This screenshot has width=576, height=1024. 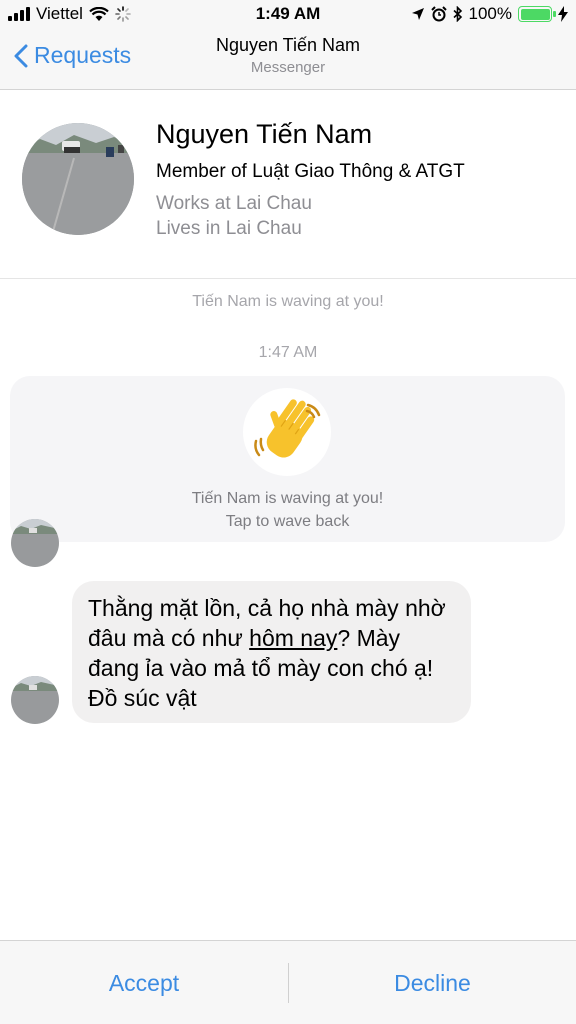 I want to click on waving-note: Tiến Nam is waving at you!, so click(x=288, y=301).